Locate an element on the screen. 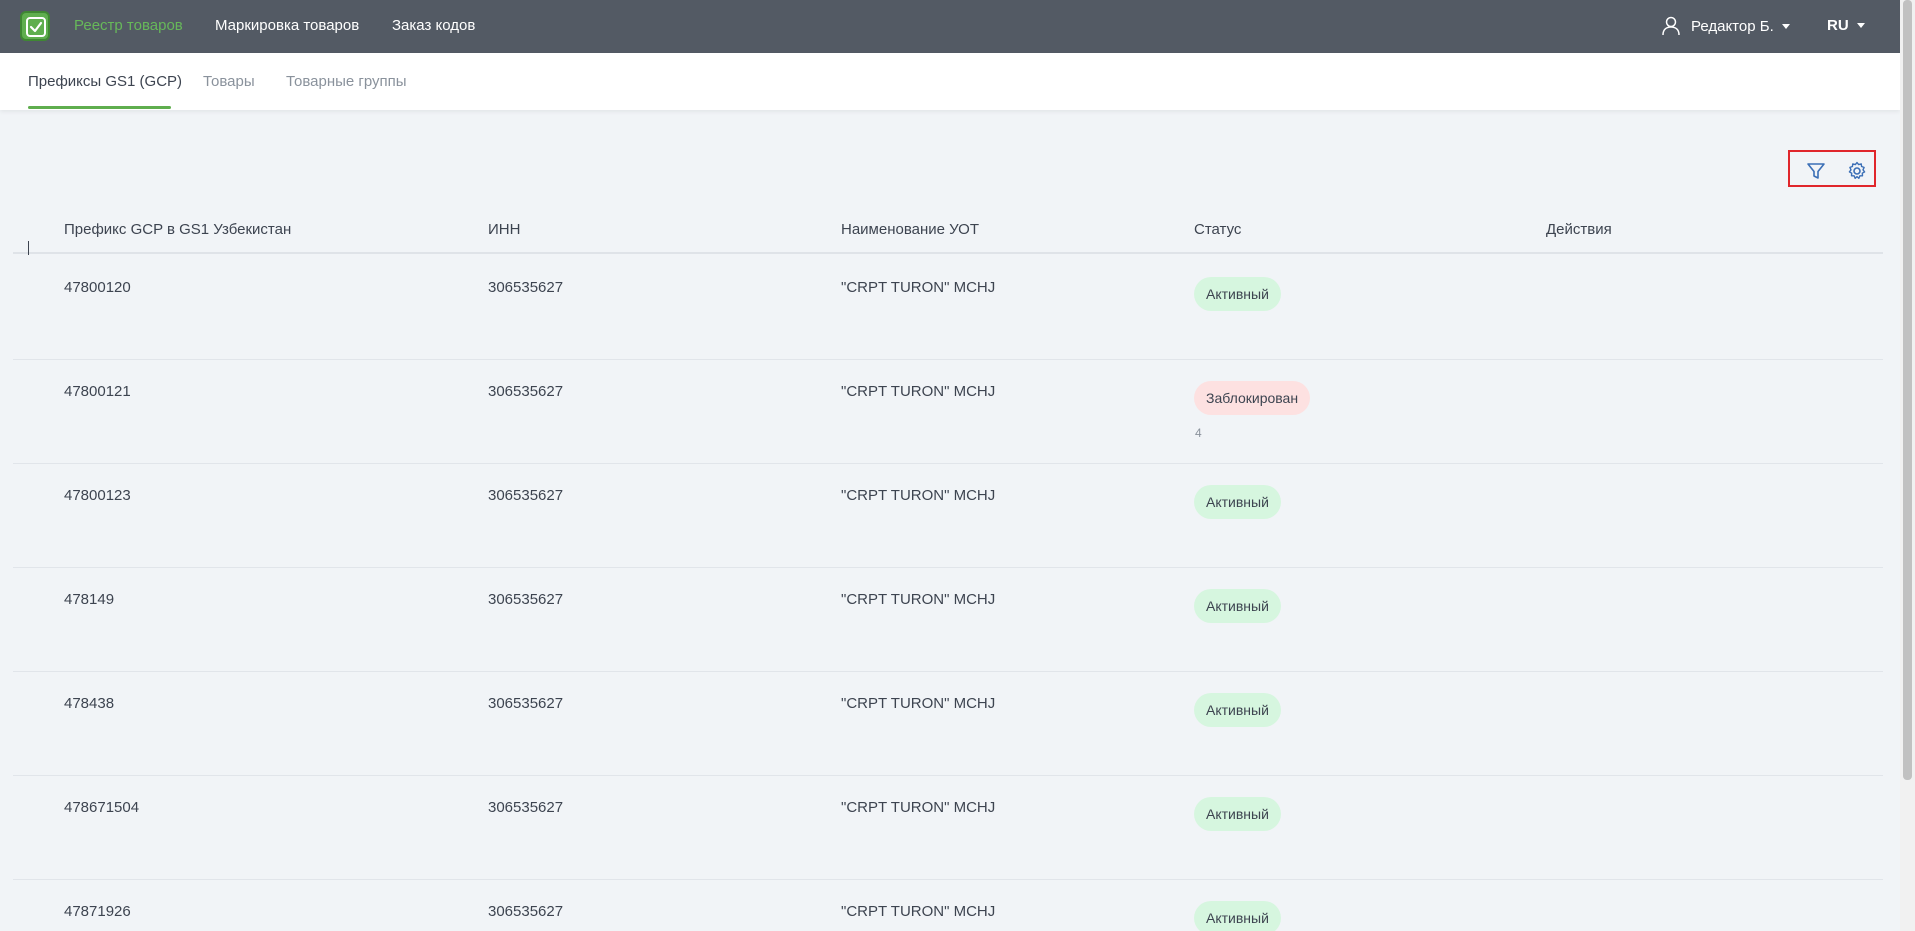 The image size is (1915, 931). user-menu: Редактор Б. is located at coordinates (1725, 26).